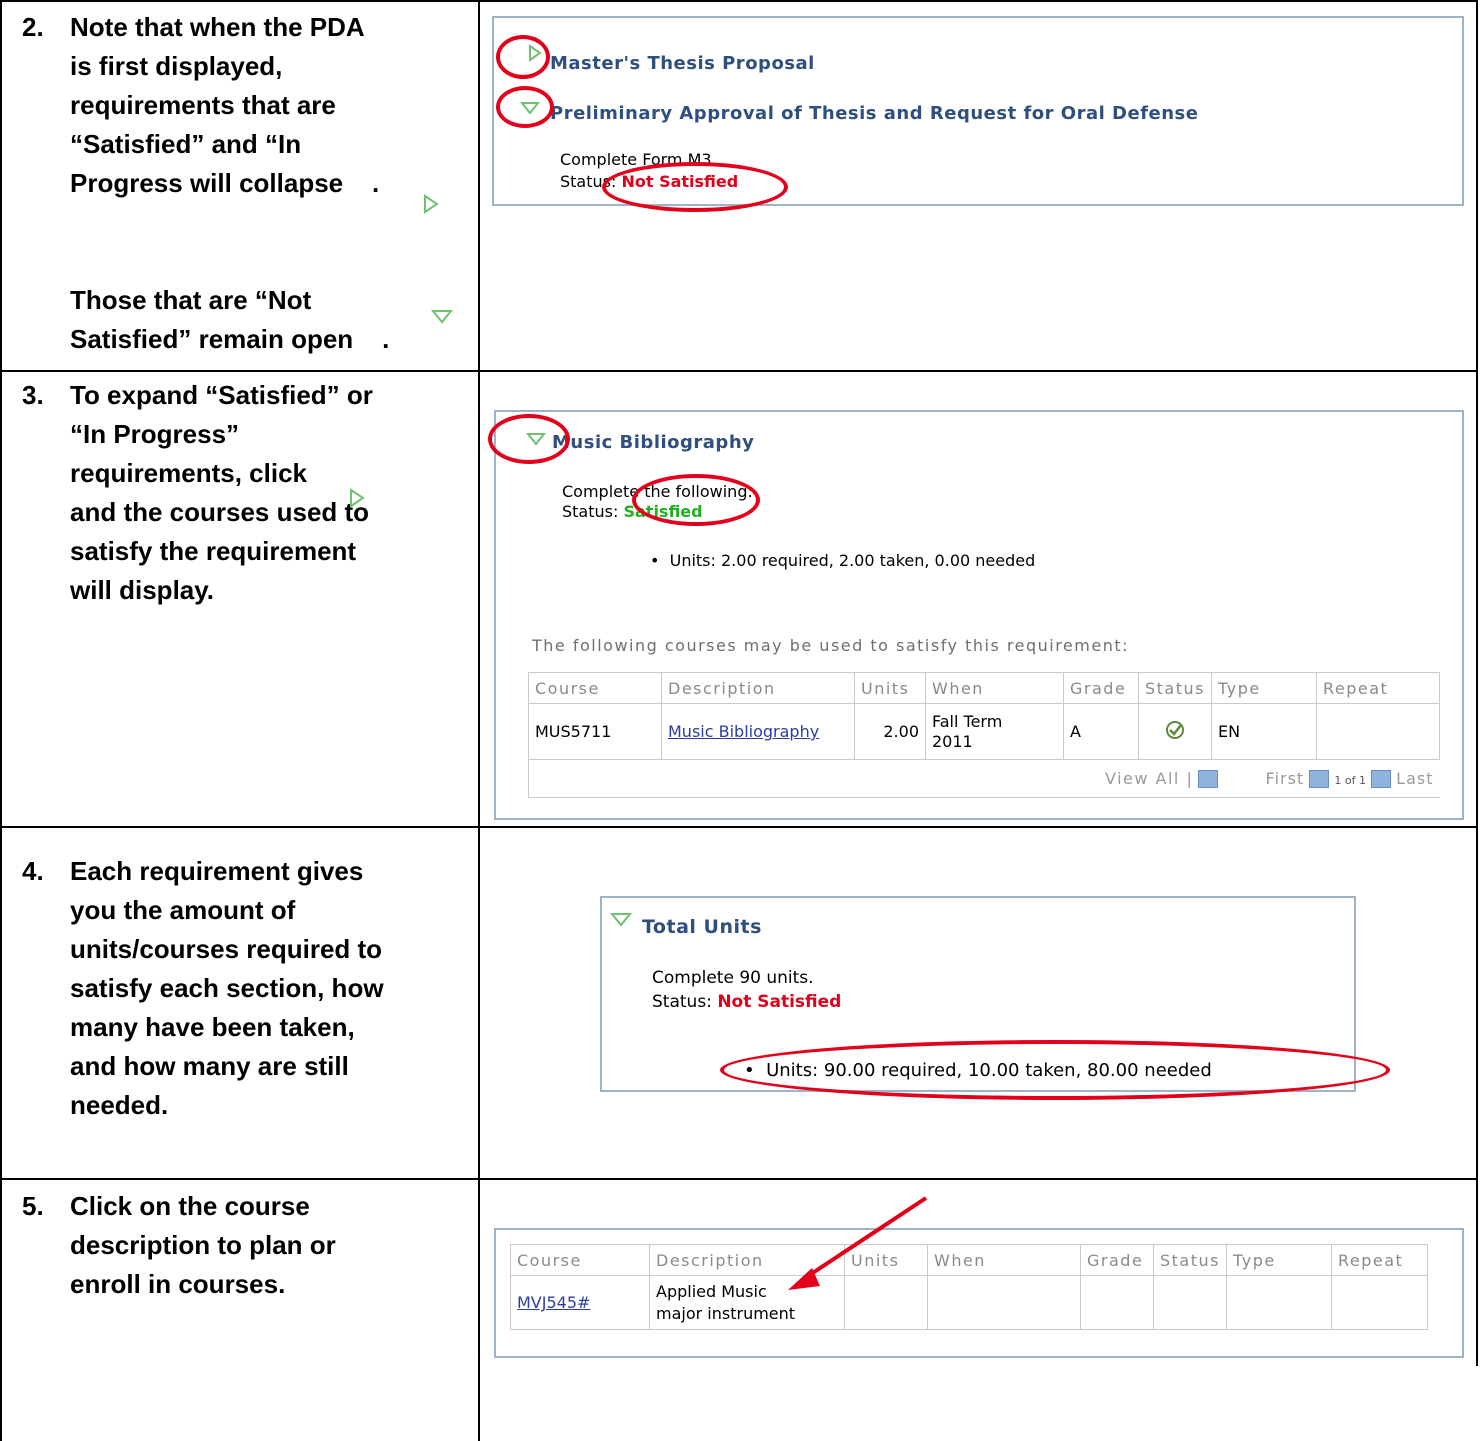  What do you see at coordinates (758, 688) in the screenshot?
I see `column-header: Description` at bounding box center [758, 688].